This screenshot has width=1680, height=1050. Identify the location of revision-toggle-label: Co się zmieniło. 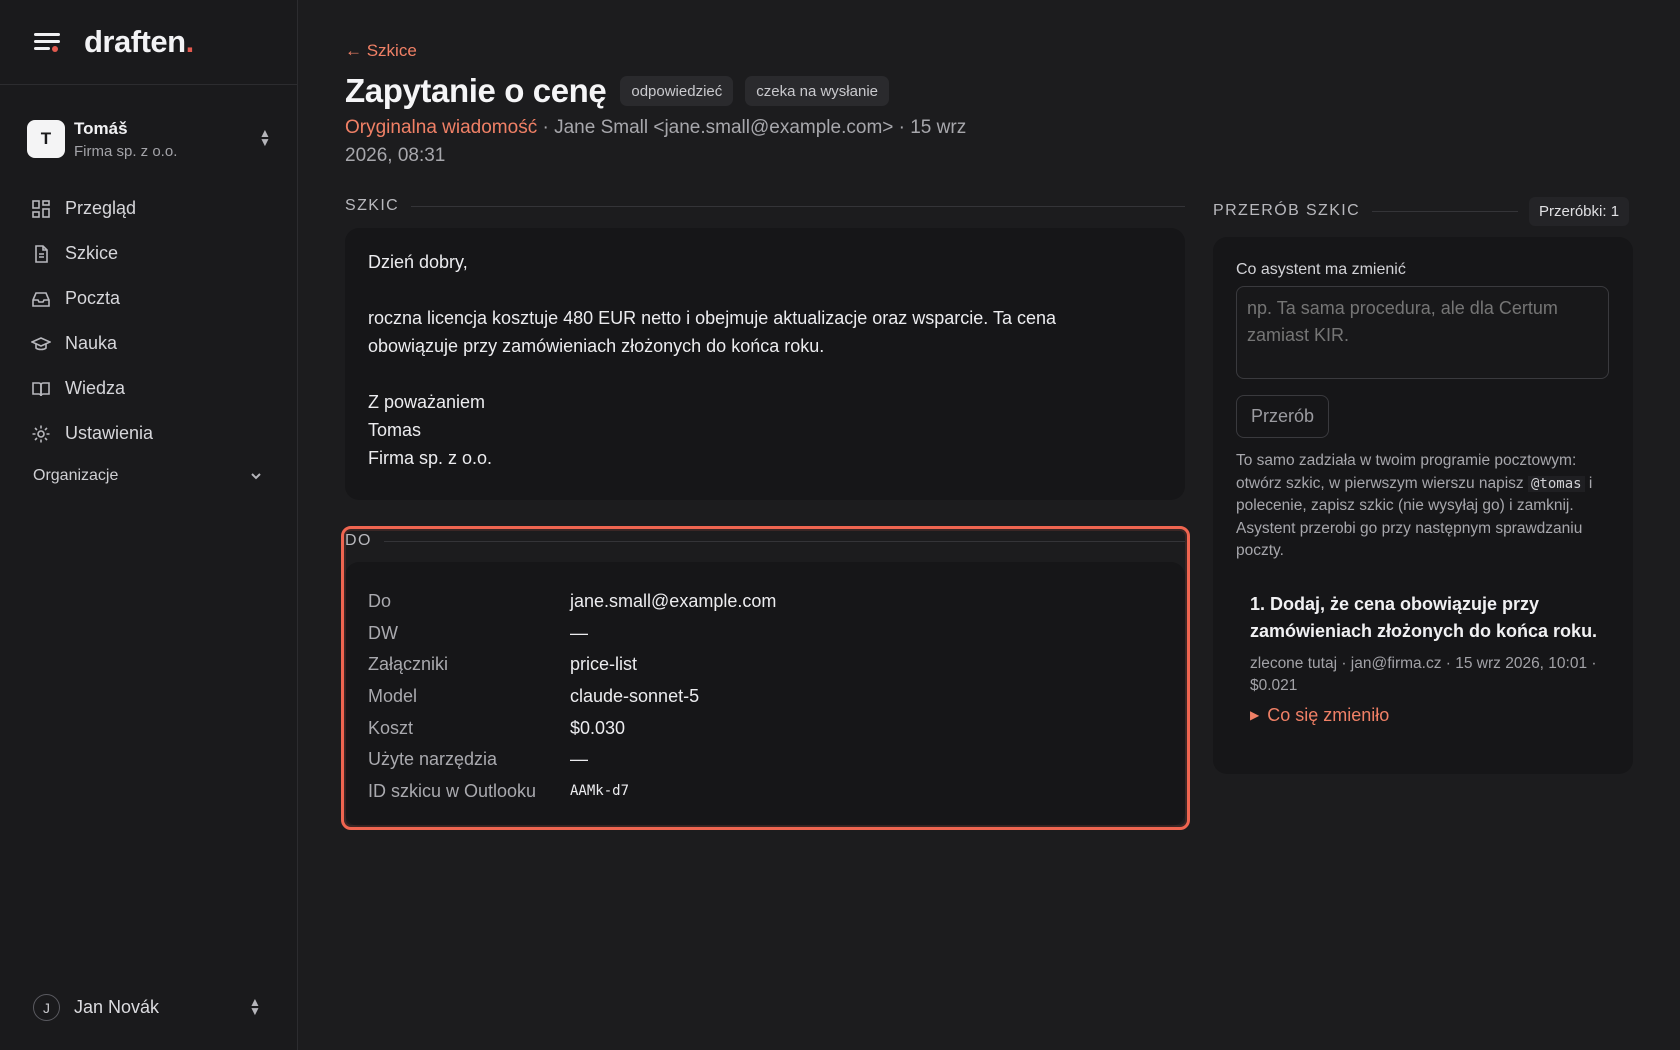
(1328, 714).